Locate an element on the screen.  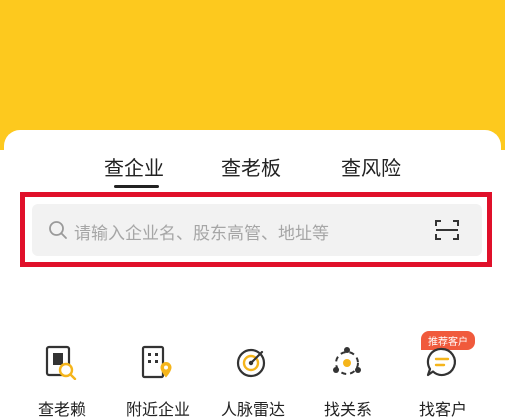
scan-icon is located at coordinates (447, 230).